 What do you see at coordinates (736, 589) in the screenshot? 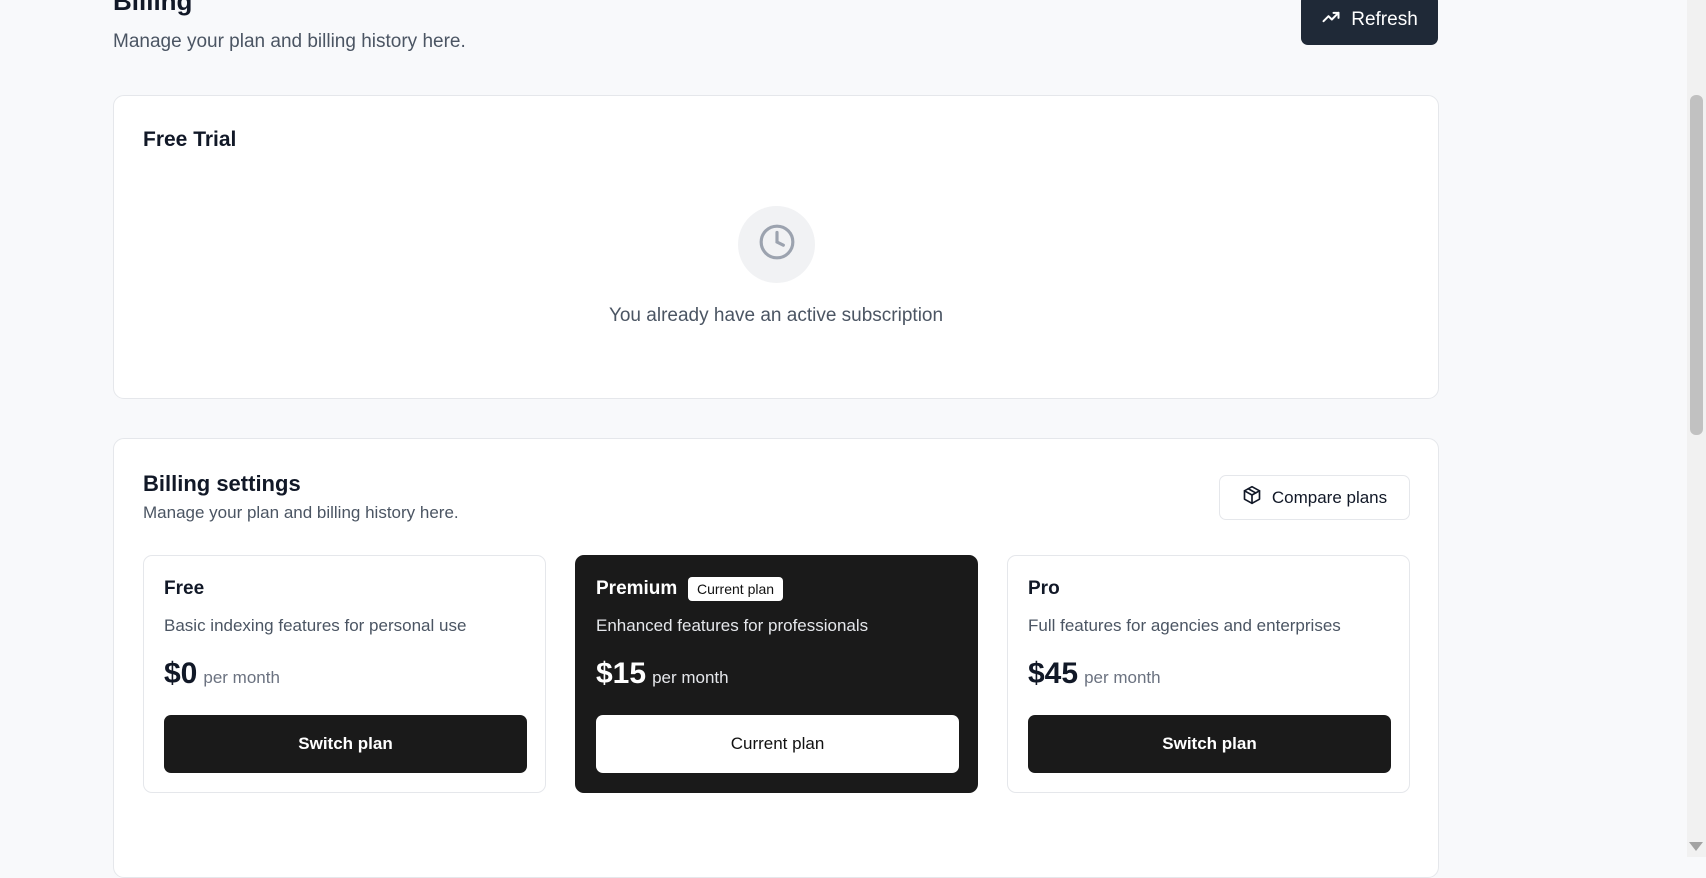
I see `current-plan-badge: Current plan` at bounding box center [736, 589].